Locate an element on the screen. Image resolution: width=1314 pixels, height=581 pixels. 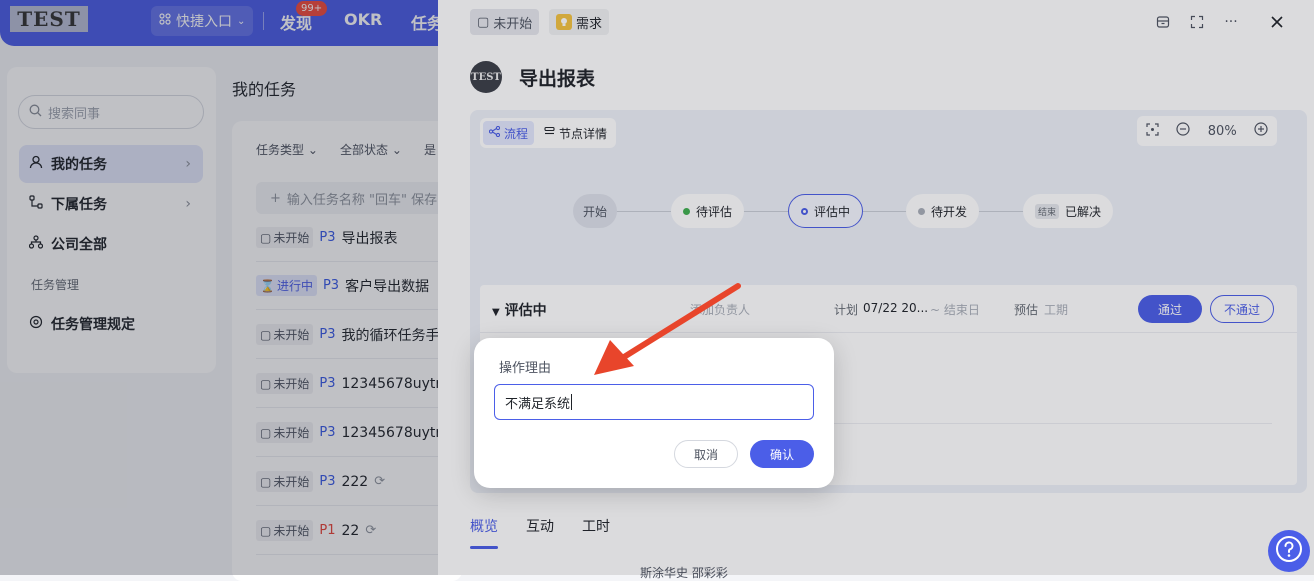
question-icon is located at coordinates (1289, 551).